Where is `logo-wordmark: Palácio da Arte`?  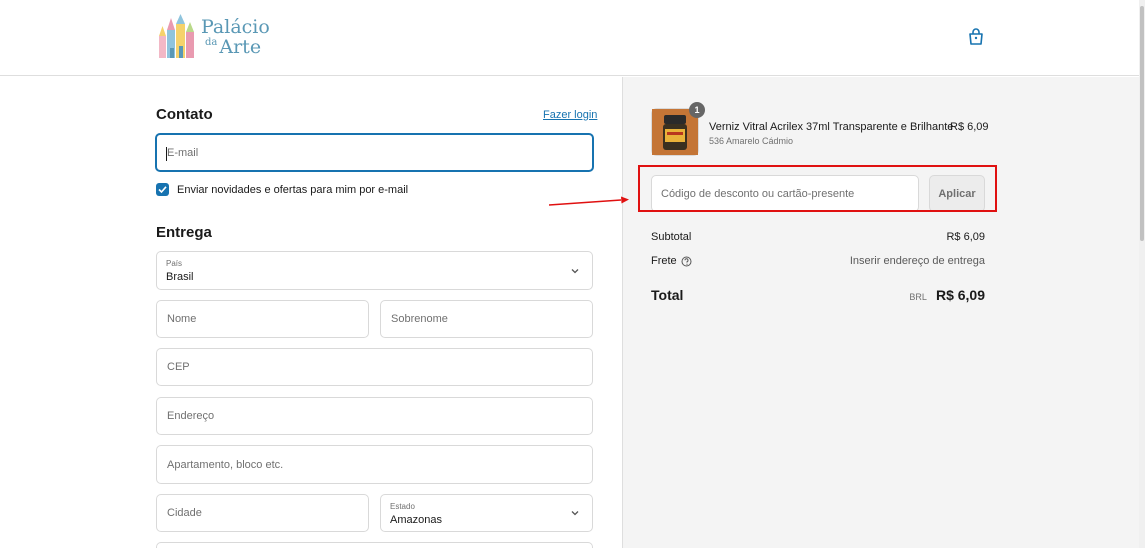 logo-wordmark: Palácio da Arte is located at coordinates (235, 36).